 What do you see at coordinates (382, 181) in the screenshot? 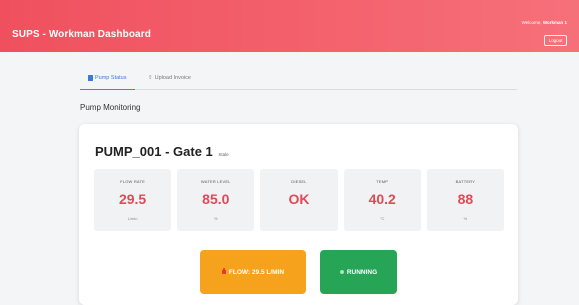
I see `metric-label: TEMP` at bounding box center [382, 181].